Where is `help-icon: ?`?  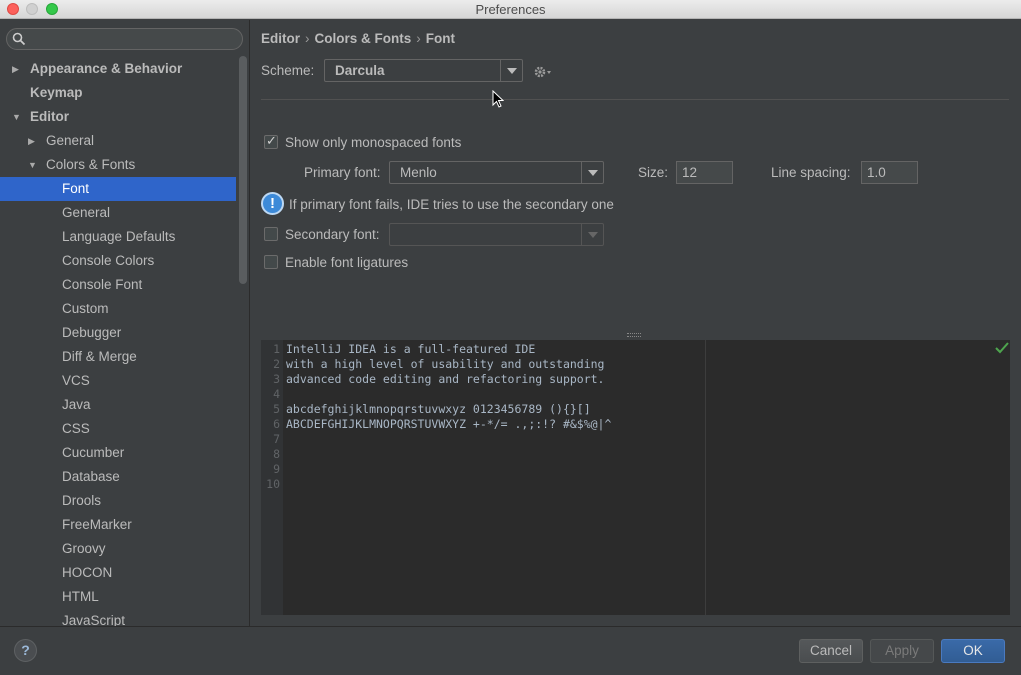 help-icon: ? is located at coordinates (25, 650).